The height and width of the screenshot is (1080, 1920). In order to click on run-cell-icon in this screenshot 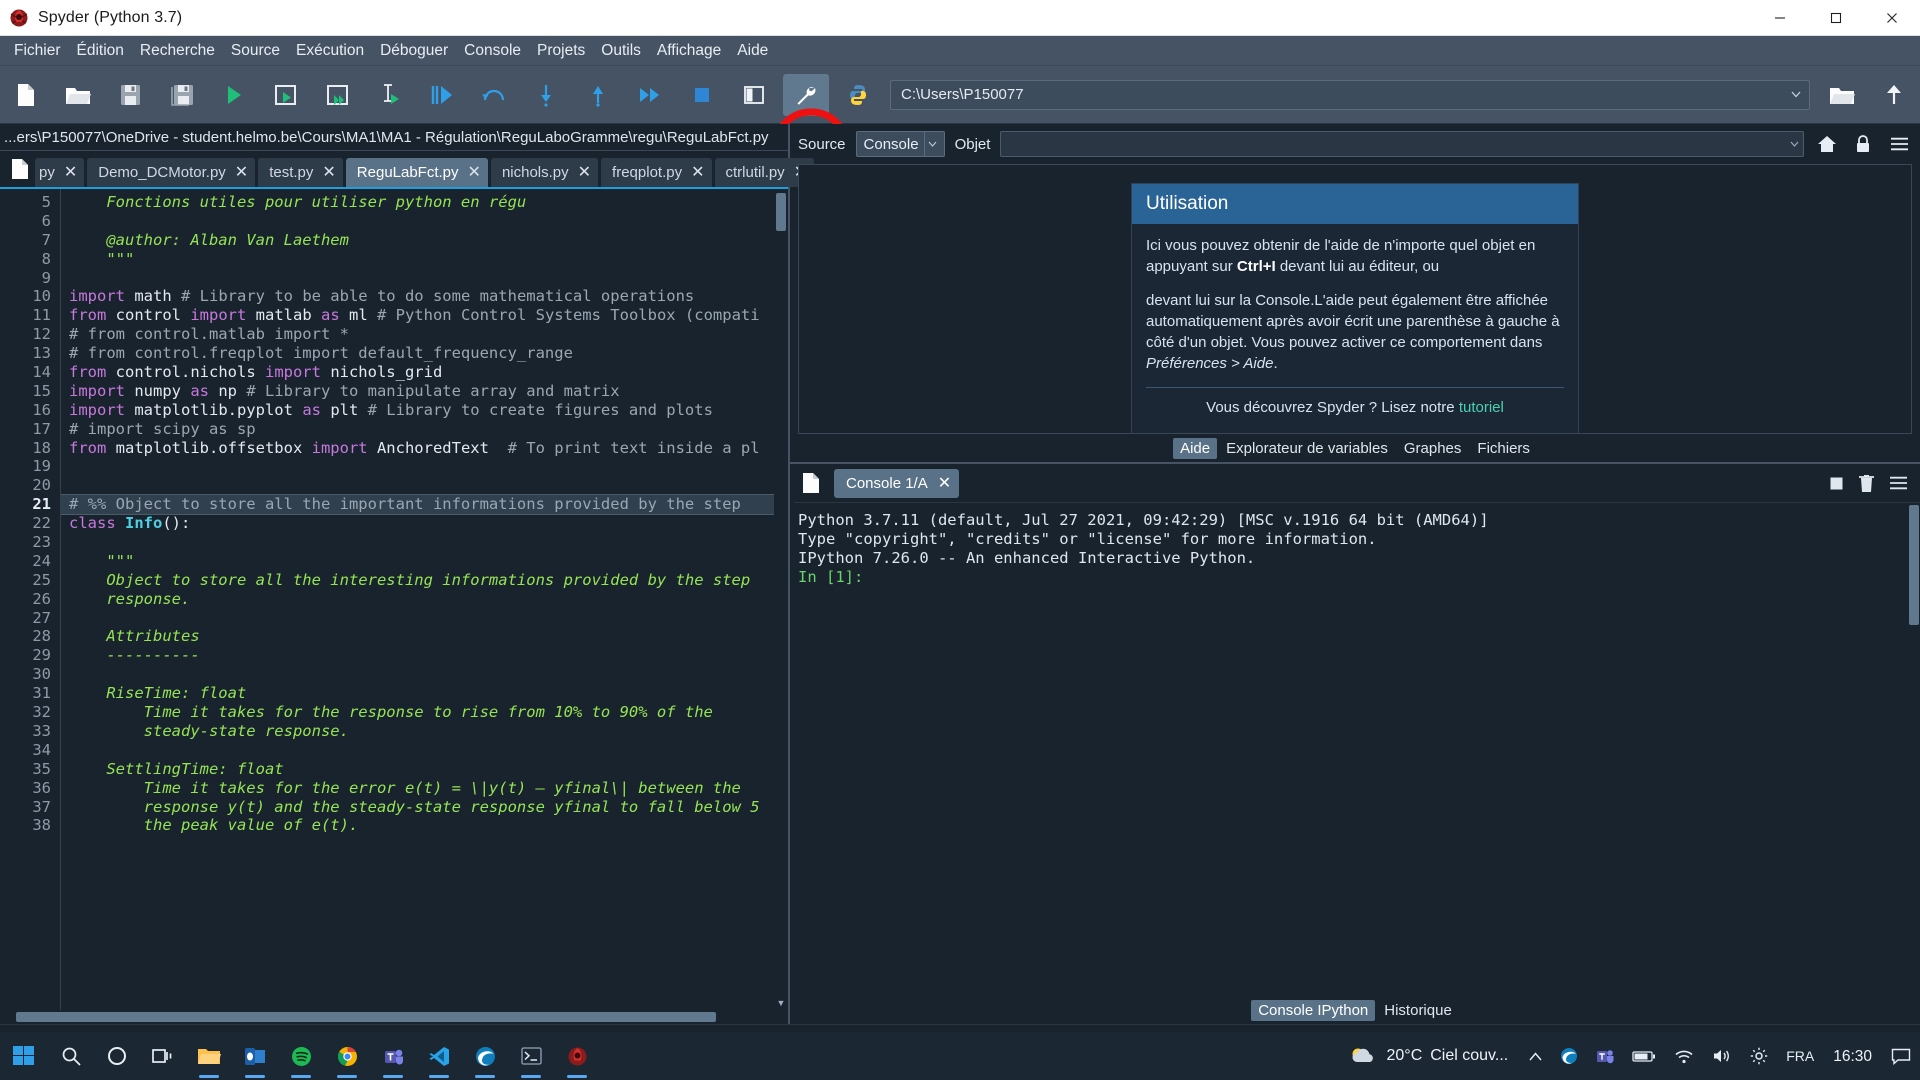, I will do `click(286, 95)`.